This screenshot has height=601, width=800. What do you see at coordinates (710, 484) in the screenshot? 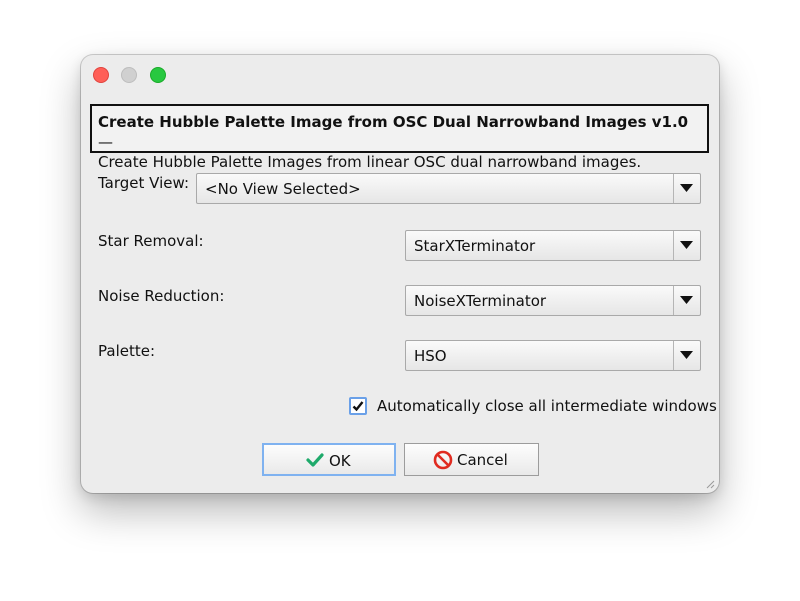
I see `resize-grip-icon` at bounding box center [710, 484].